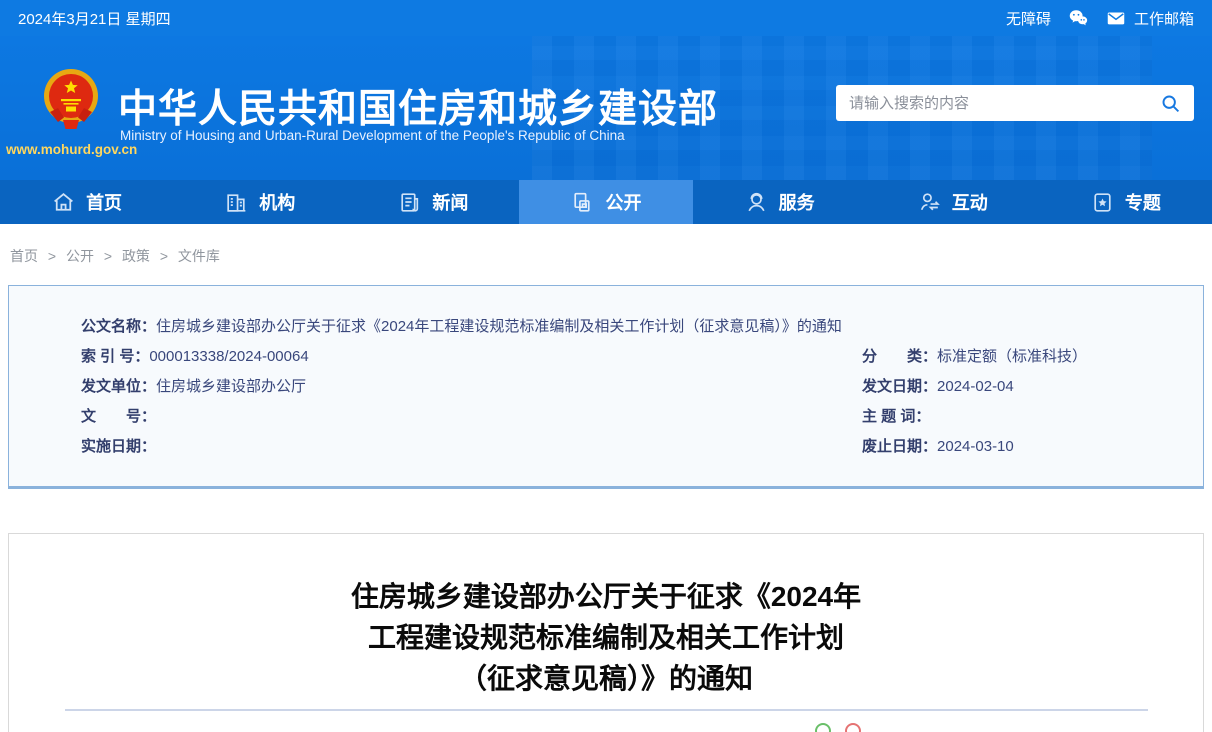 This screenshot has width=1212, height=732. I want to click on disclosure-docs-icon, so click(582, 202).